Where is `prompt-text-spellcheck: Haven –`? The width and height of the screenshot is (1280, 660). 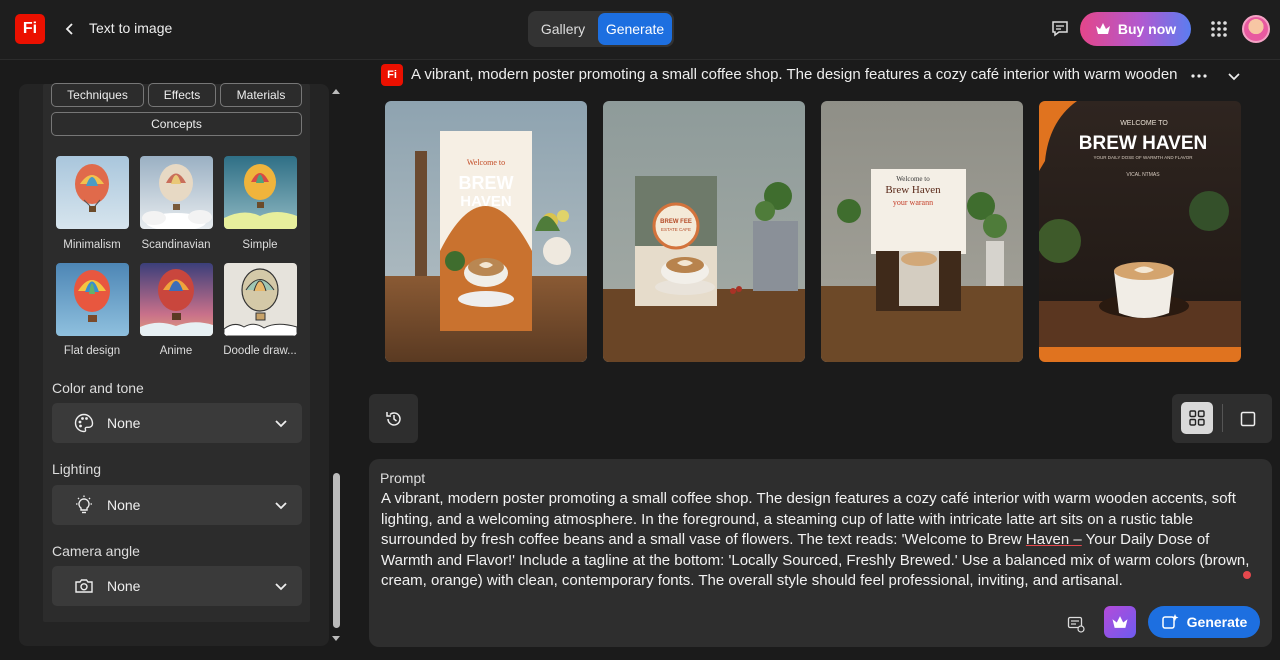
prompt-text-spellcheck: Haven – is located at coordinates (1053, 540).